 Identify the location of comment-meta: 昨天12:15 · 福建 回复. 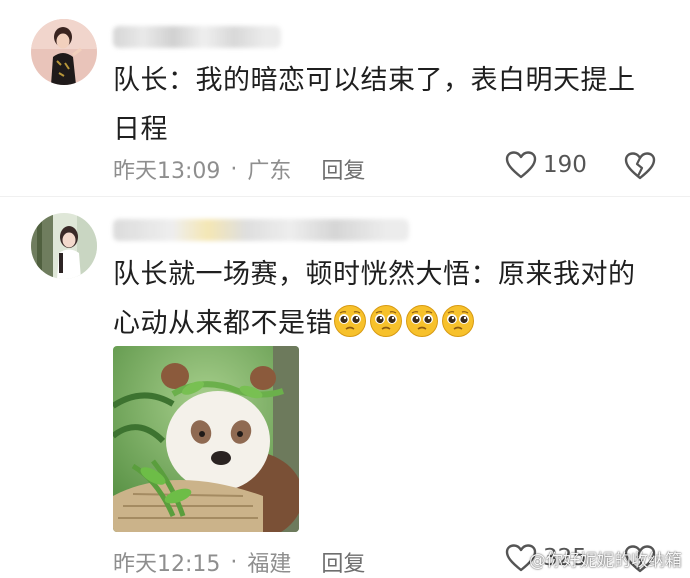
(239, 562).